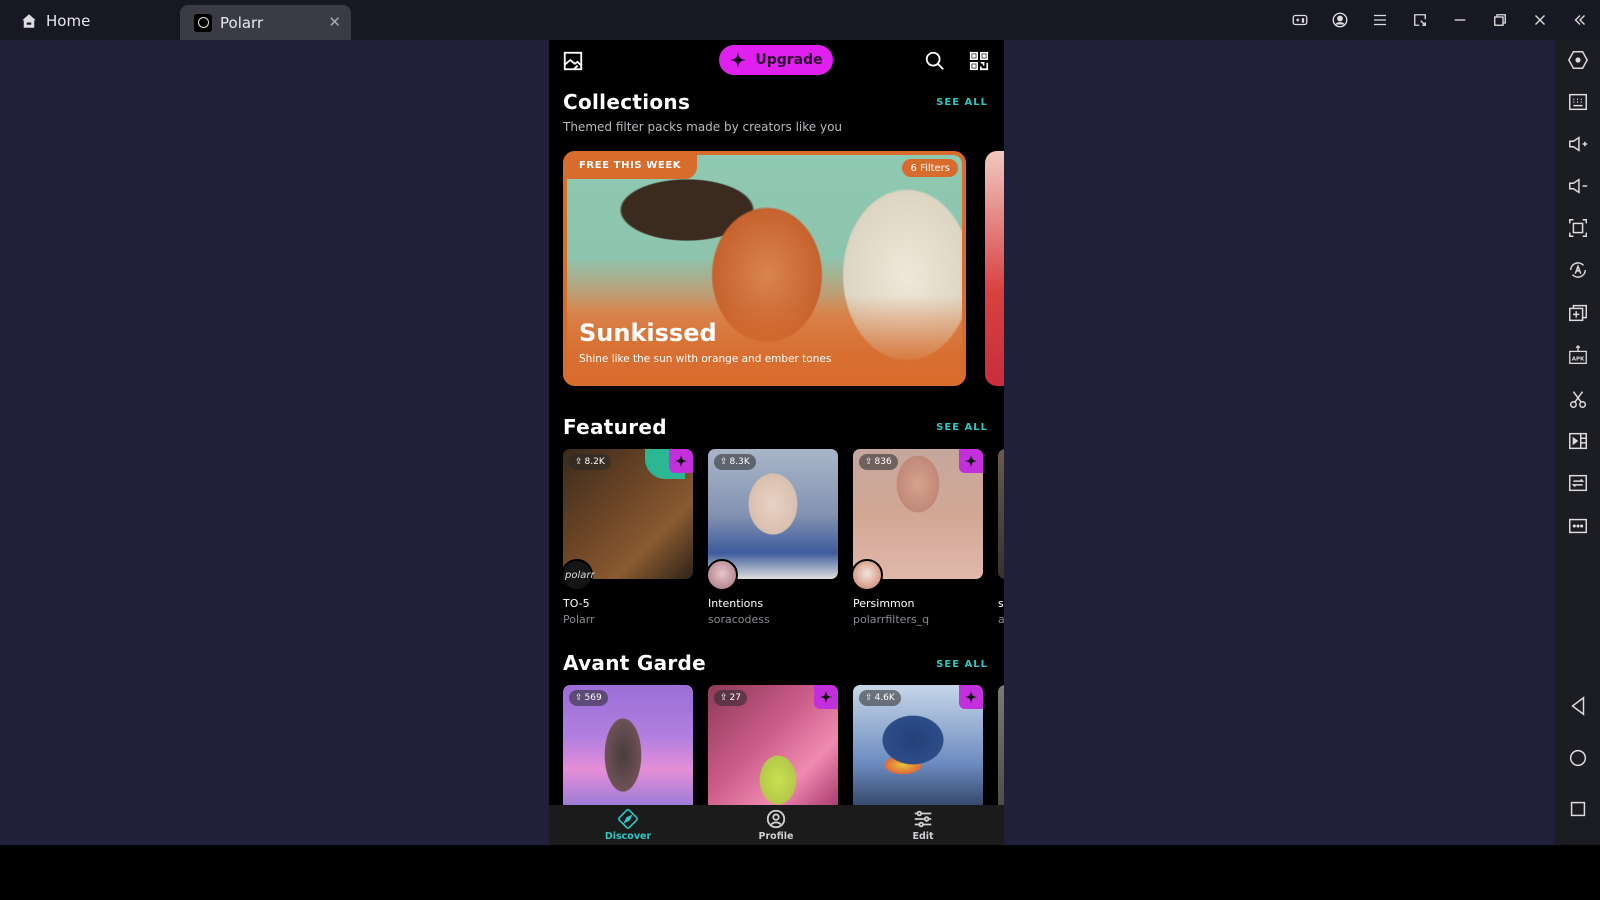 This screenshot has width=1600, height=900. What do you see at coordinates (203, 22) in the screenshot?
I see `polarr-app-icon` at bounding box center [203, 22].